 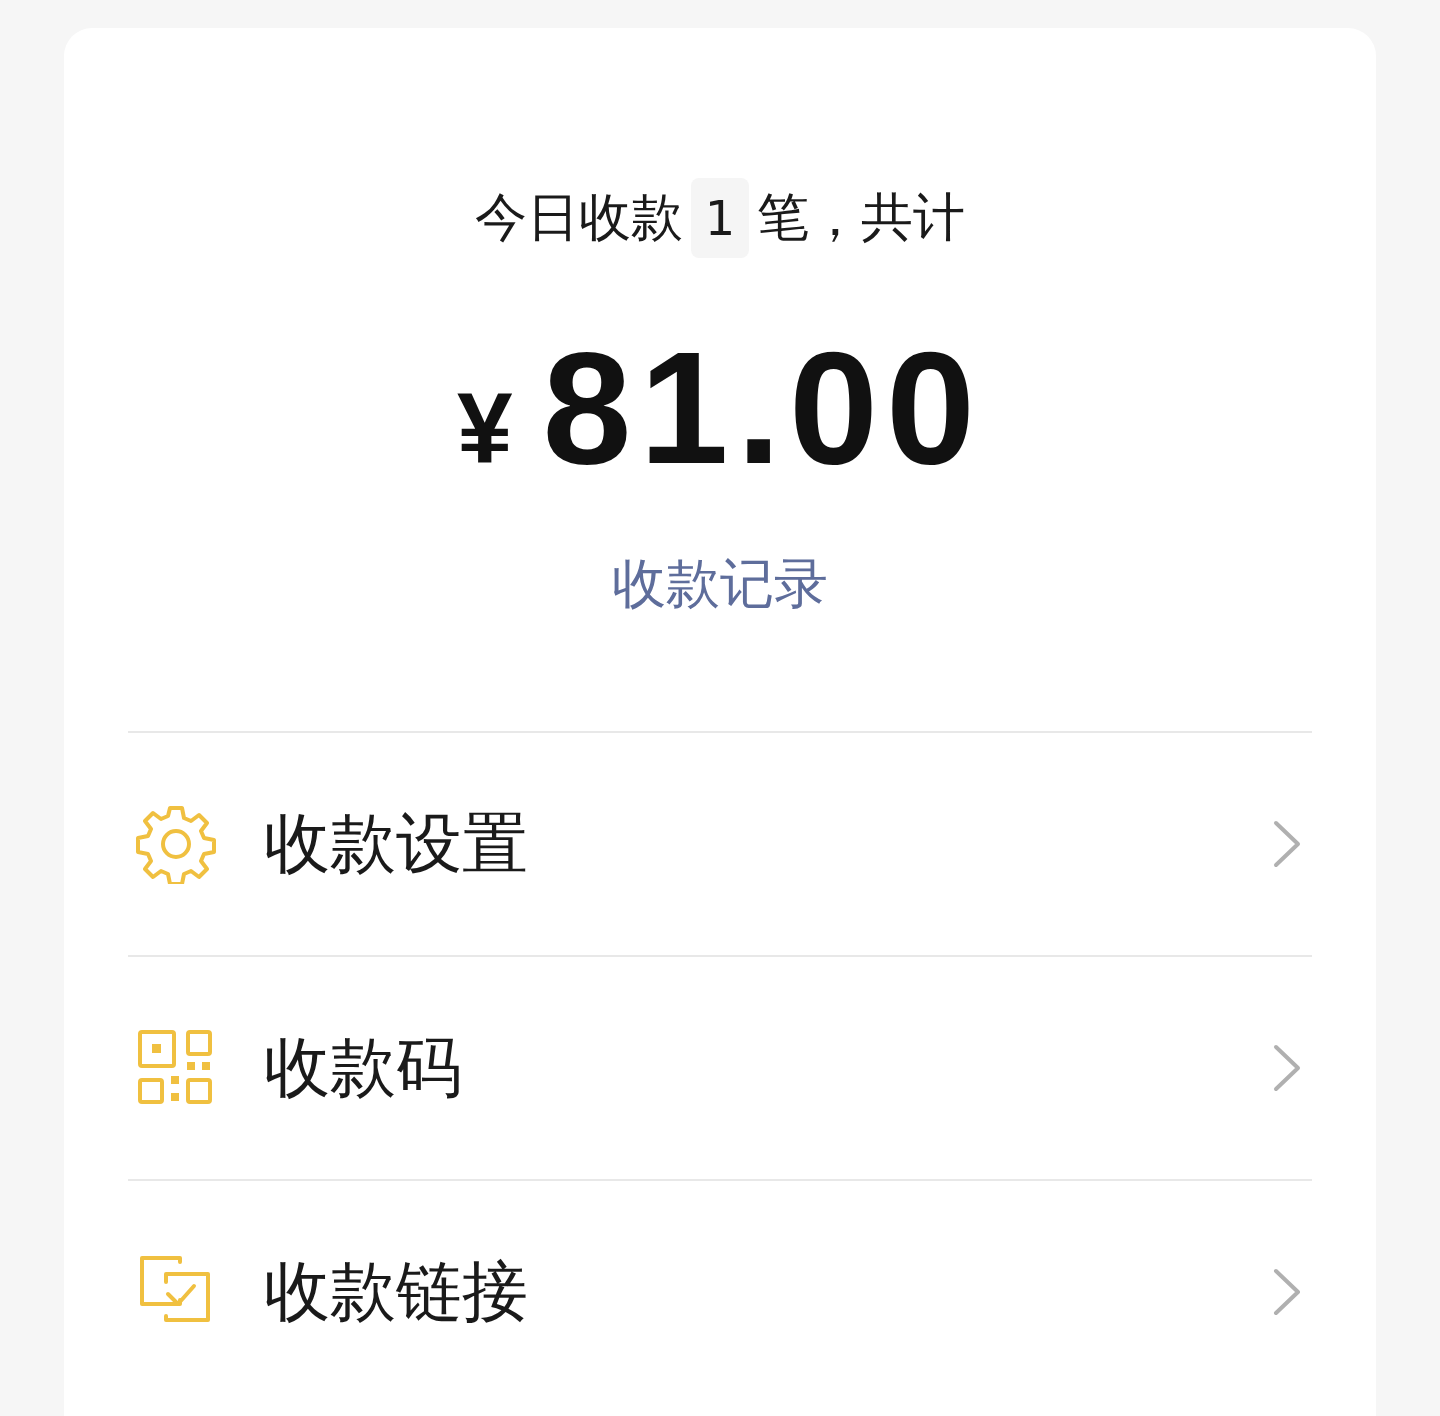 I want to click on count-badge: 1, so click(x=720, y=218).